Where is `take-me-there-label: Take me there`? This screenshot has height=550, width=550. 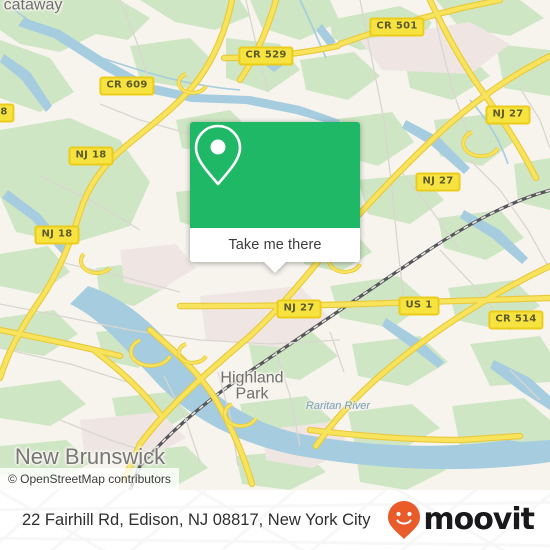
take-me-there-label: Take me there is located at coordinates (275, 245).